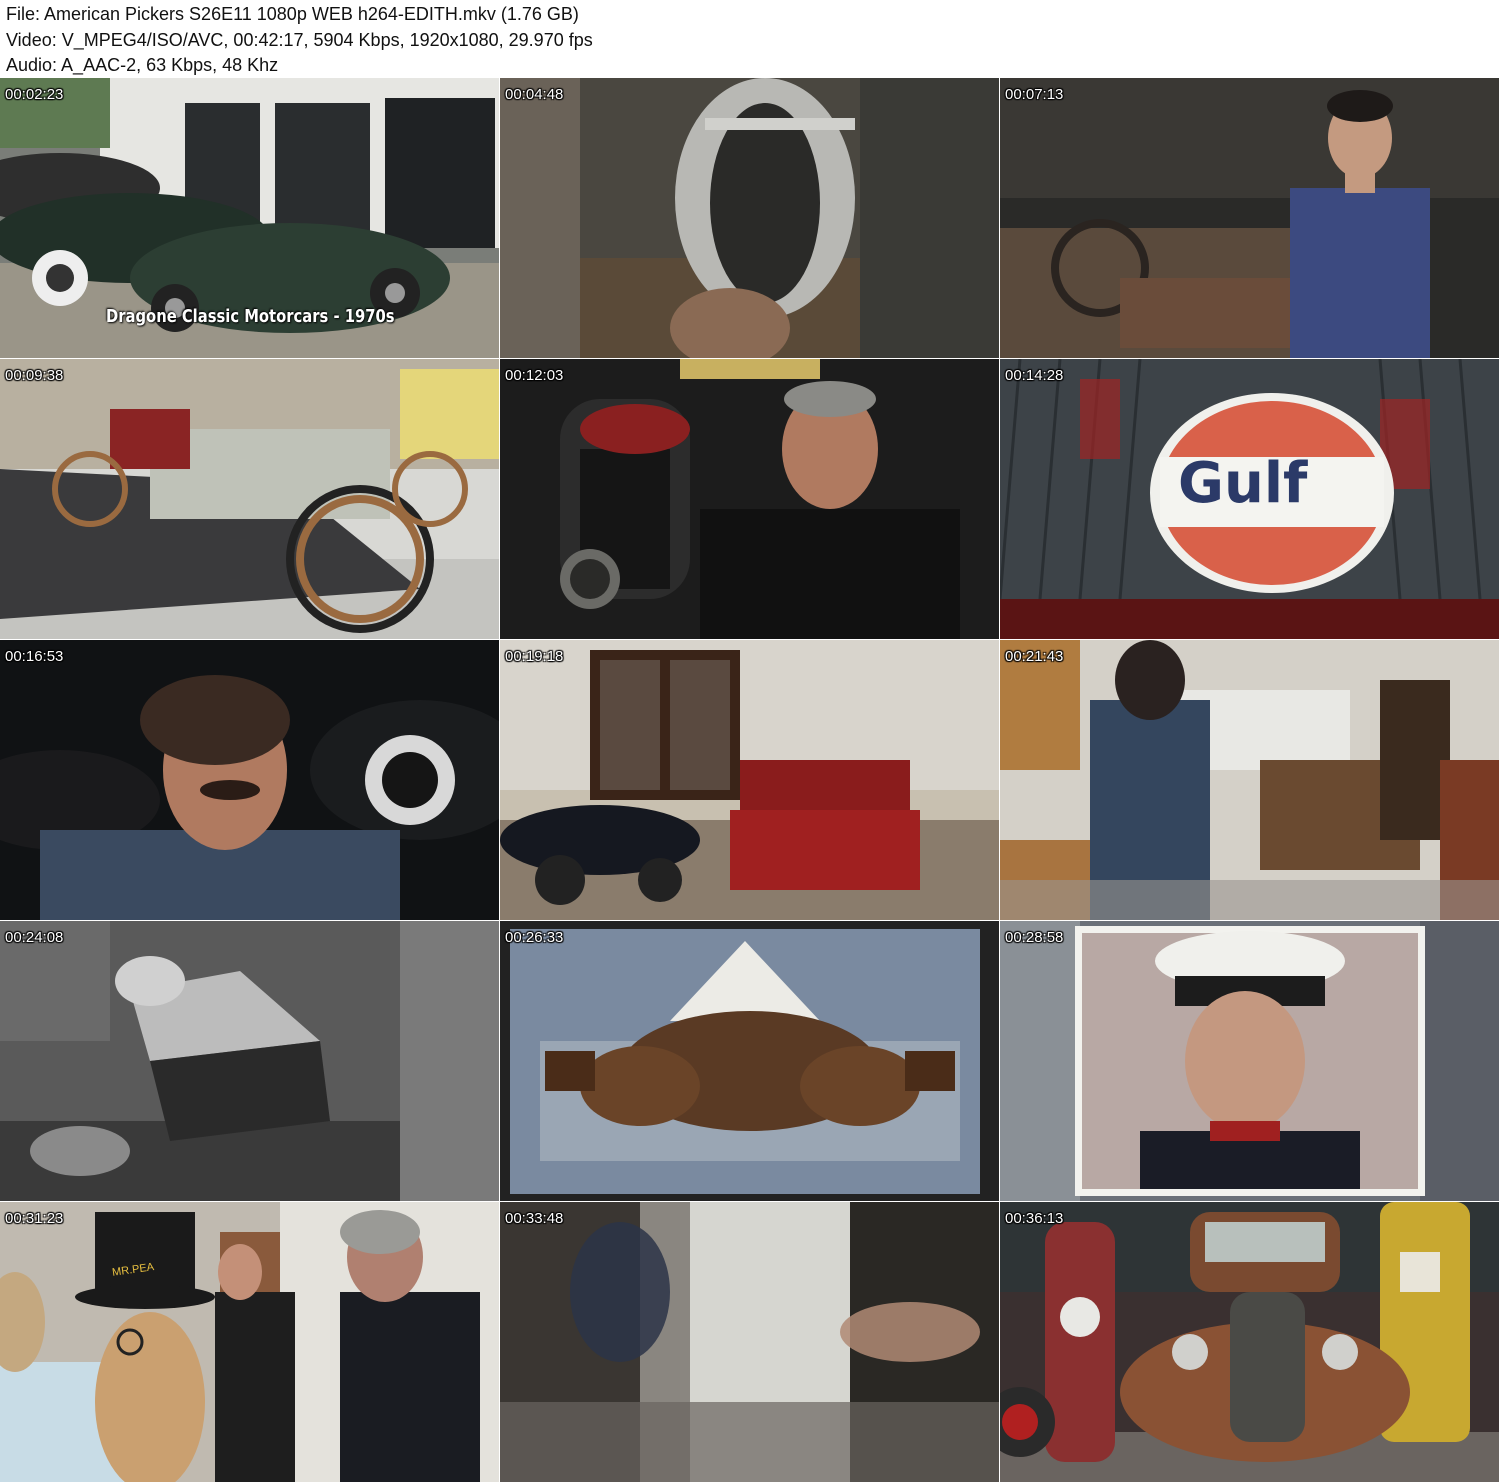 The width and height of the screenshot is (1500, 1483). What do you see at coordinates (34, 937) in the screenshot?
I see `timestamp-label: 00:24:08` at bounding box center [34, 937].